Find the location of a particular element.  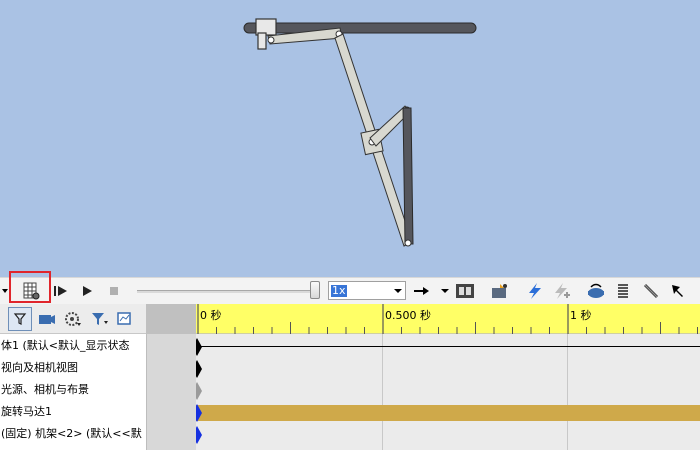

spring-icon is located at coordinates (623, 291).